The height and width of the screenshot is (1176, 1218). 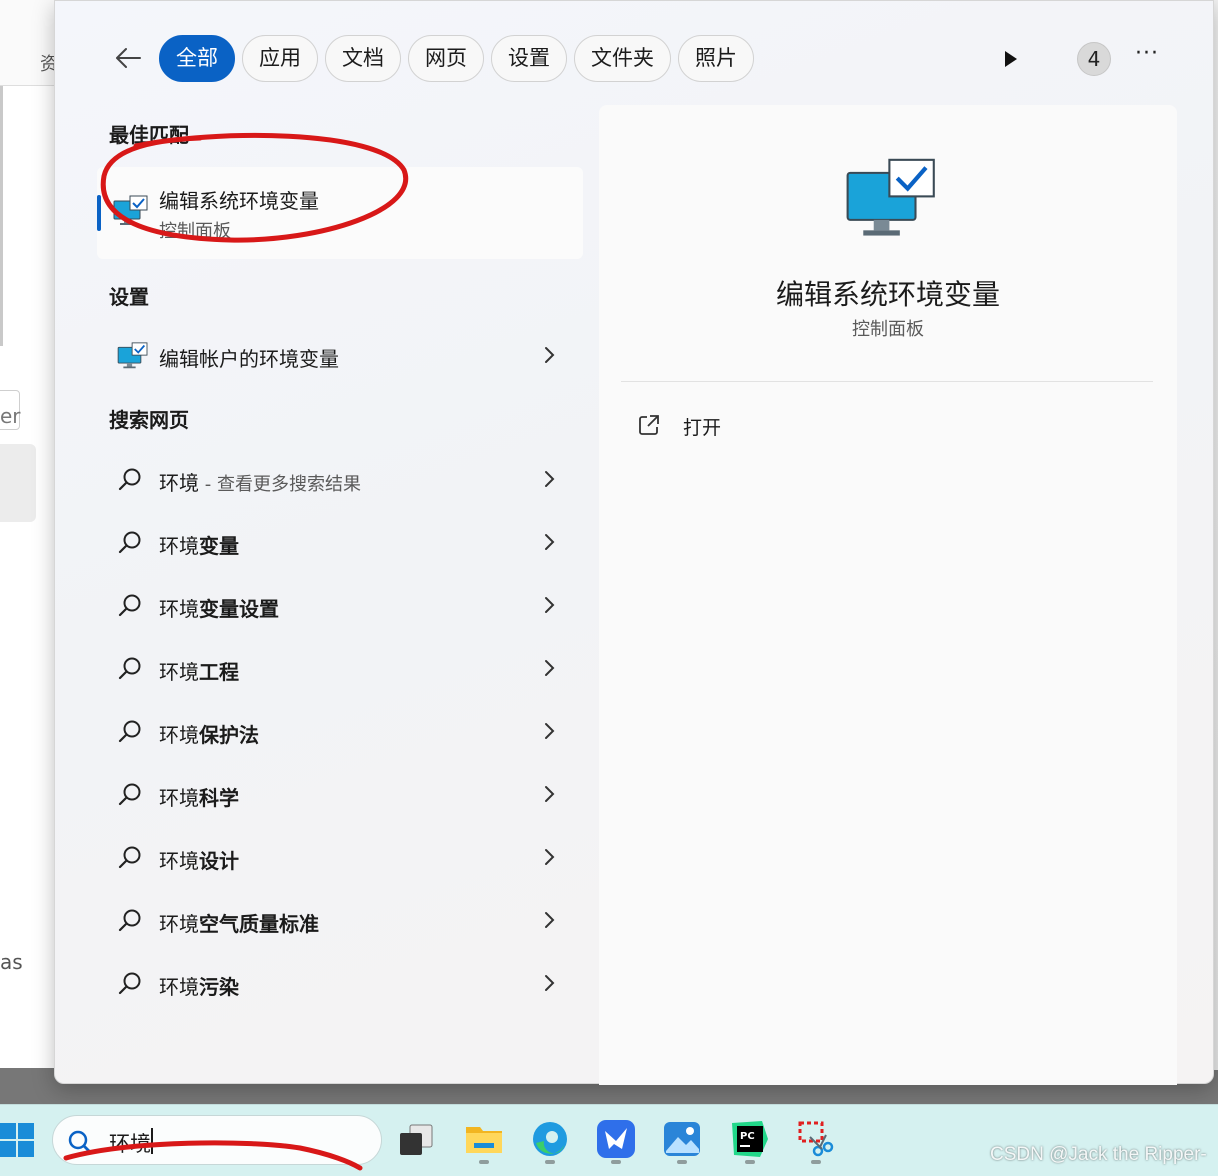 I want to click on filter-tab: 应用, so click(x=280, y=58).